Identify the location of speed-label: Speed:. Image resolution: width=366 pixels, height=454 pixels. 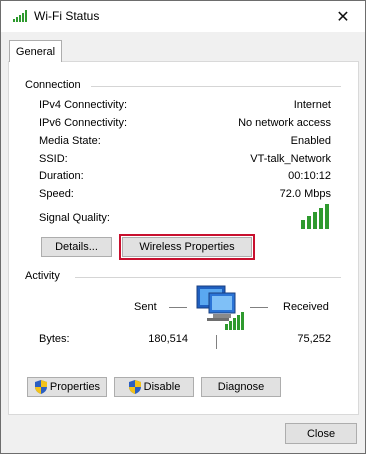
(56, 194).